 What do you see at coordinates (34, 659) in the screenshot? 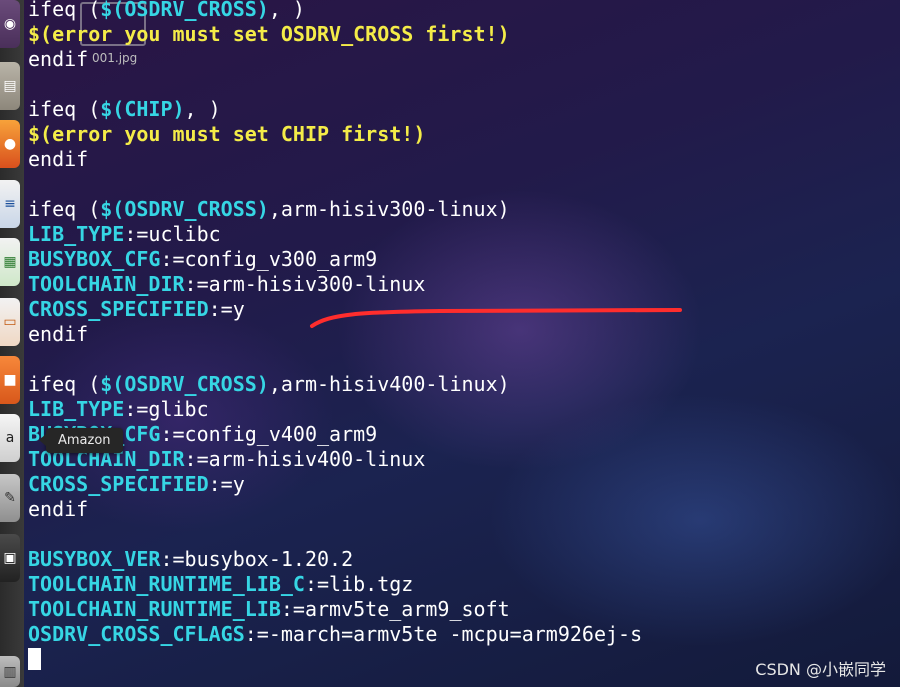
I see `terminal-cursor` at bounding box center [34, 659].